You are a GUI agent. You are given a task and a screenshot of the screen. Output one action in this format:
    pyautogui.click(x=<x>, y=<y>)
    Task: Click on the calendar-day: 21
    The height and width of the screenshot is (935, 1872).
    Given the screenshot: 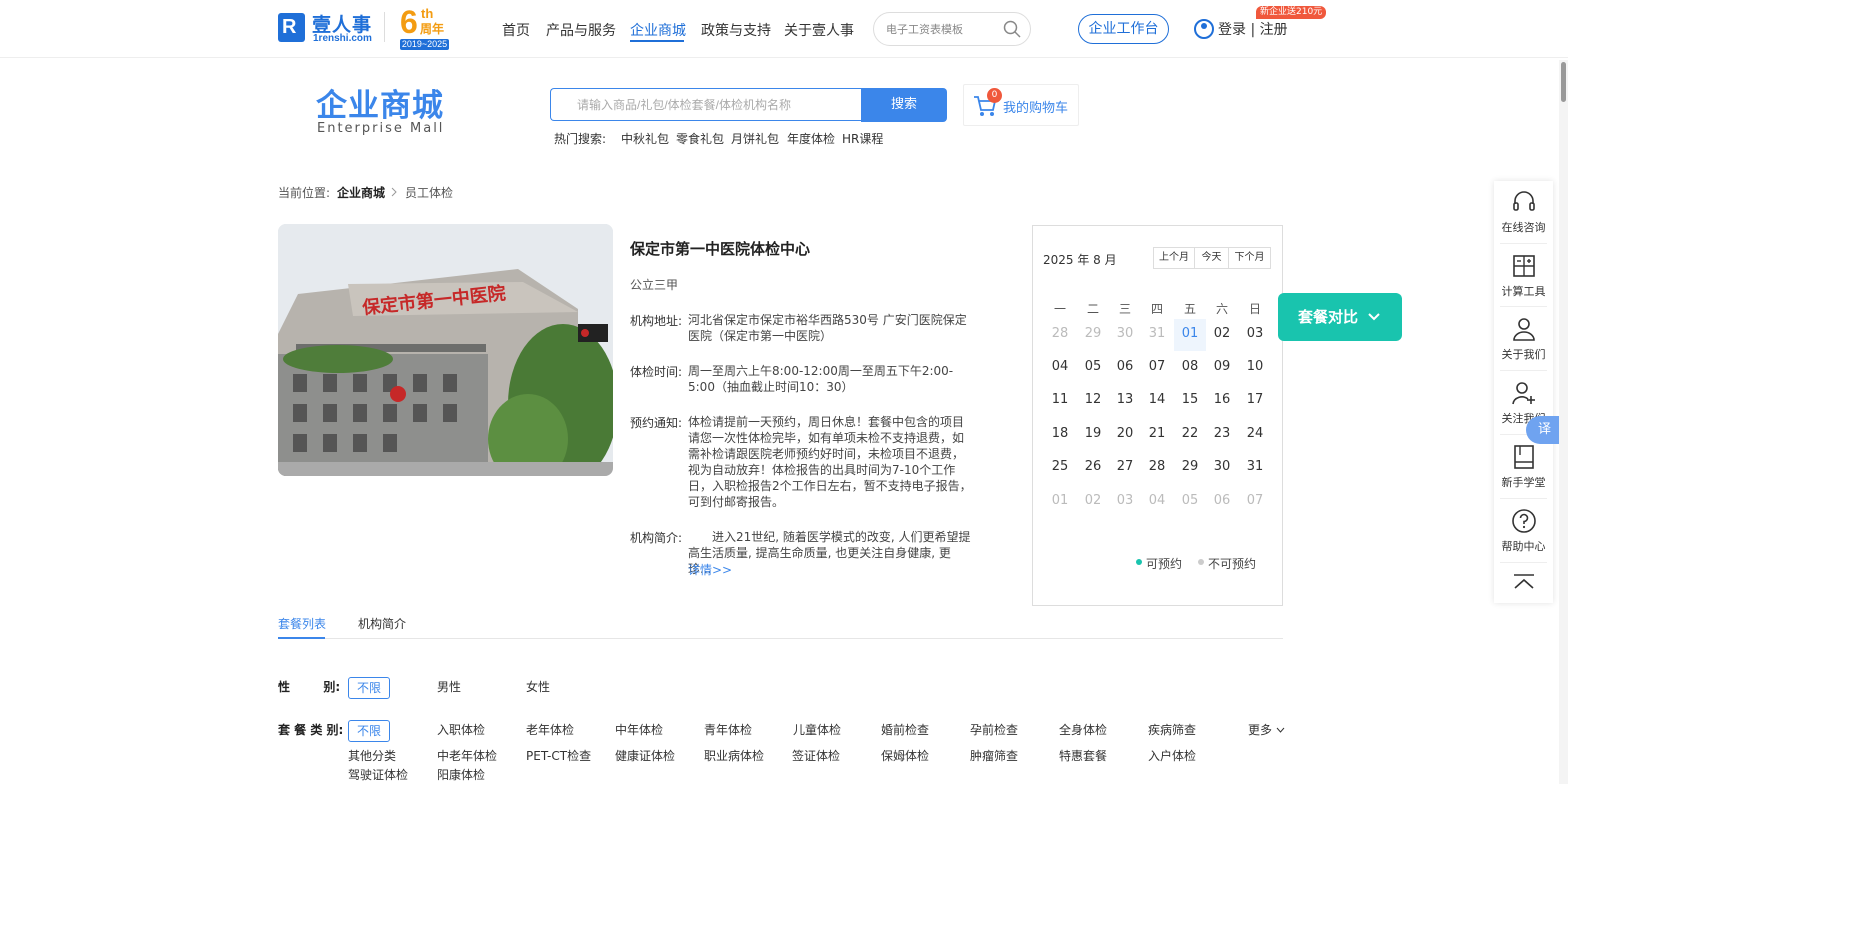 What is the action you would take?
    pyautogui.click(x=1157, y=435)
    